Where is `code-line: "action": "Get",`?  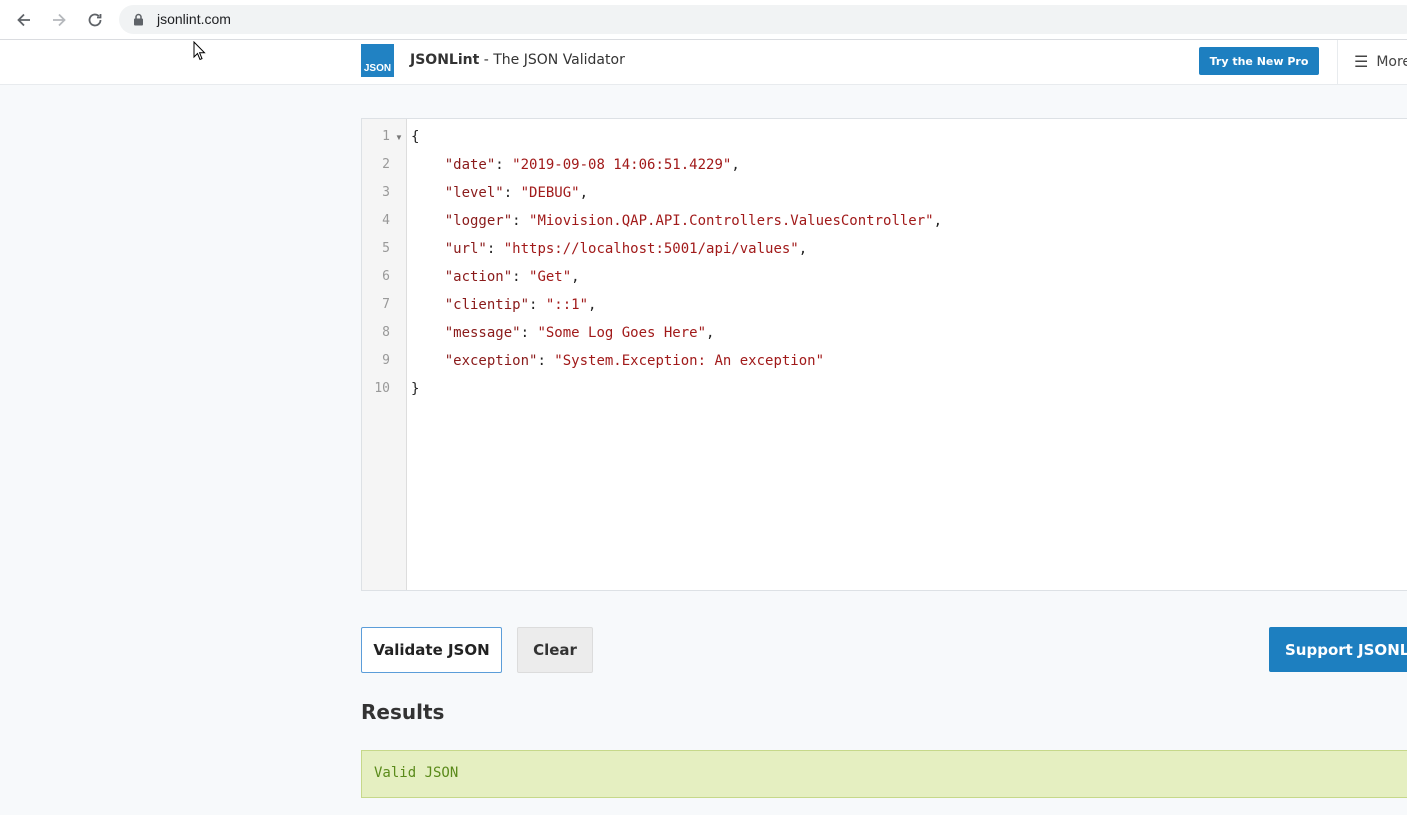 code-line: "action": "Get", is located at coordinates (495, 277).